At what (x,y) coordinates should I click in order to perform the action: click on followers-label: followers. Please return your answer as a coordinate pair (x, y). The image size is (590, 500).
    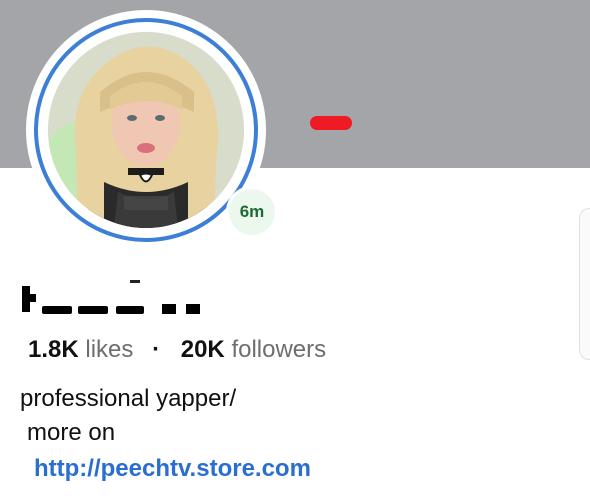
    Looking at the image, I should click on (278, 349).